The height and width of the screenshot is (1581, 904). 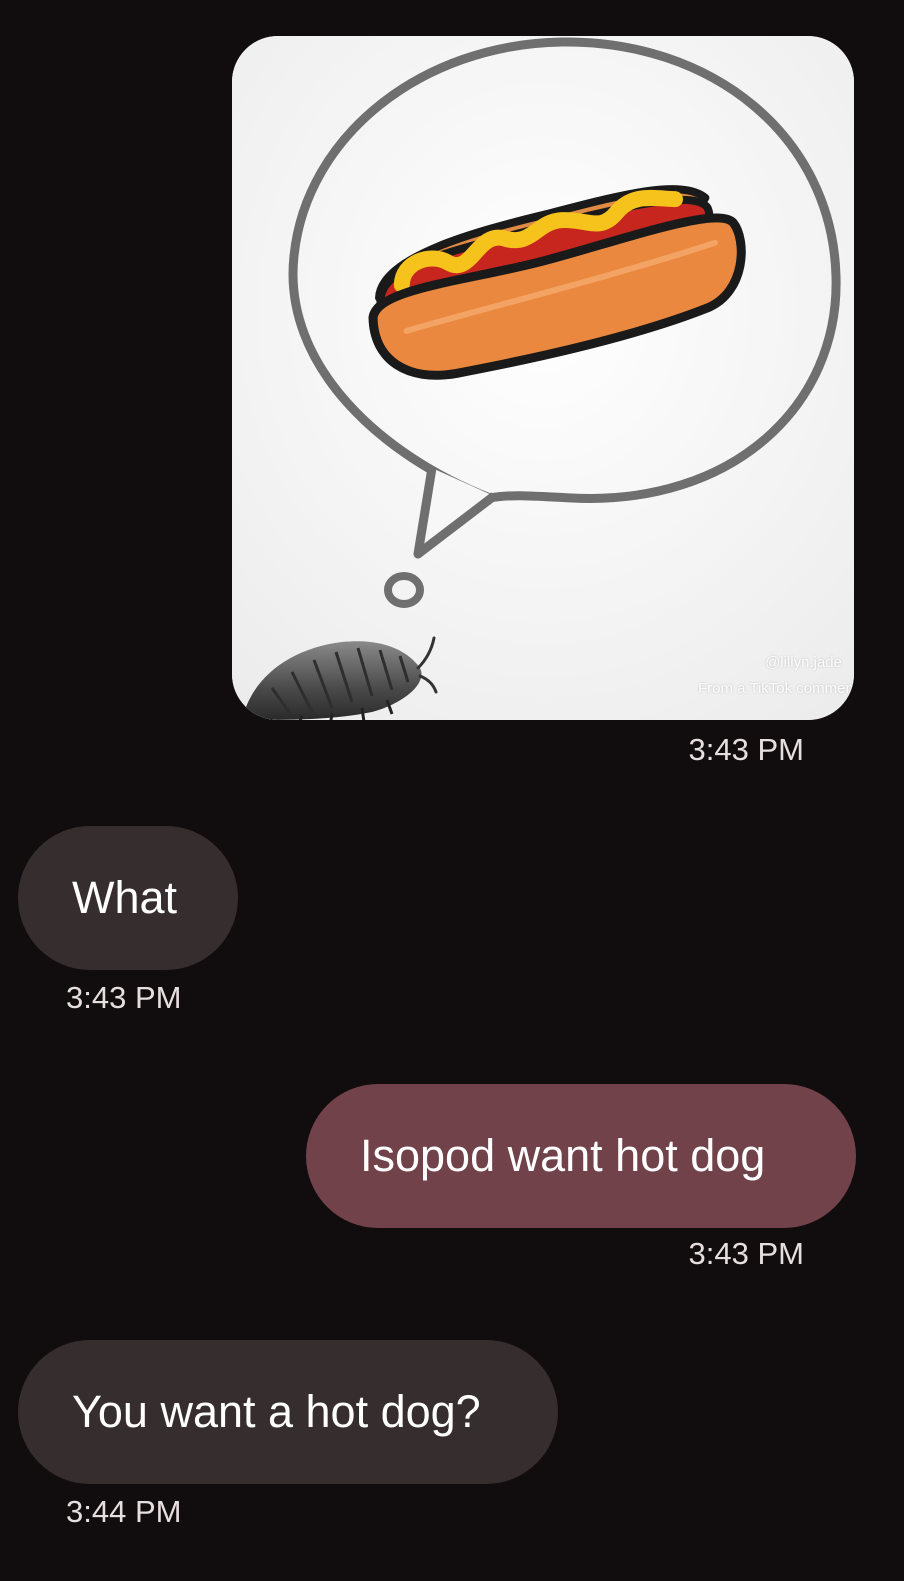 I want to click on message-text: What, so click(x=125, y=897).